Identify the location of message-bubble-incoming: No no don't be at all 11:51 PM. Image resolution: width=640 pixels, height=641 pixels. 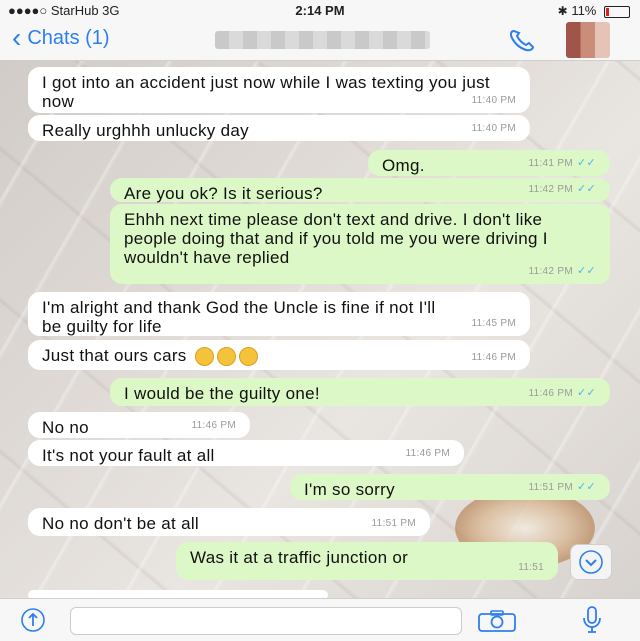
(229, 522).